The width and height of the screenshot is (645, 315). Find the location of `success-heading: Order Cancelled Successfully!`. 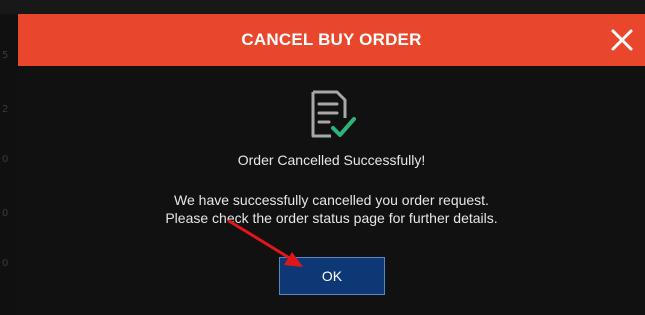

success-heading: Order Cancelled Successfully! is located at coordinates (331, 160).